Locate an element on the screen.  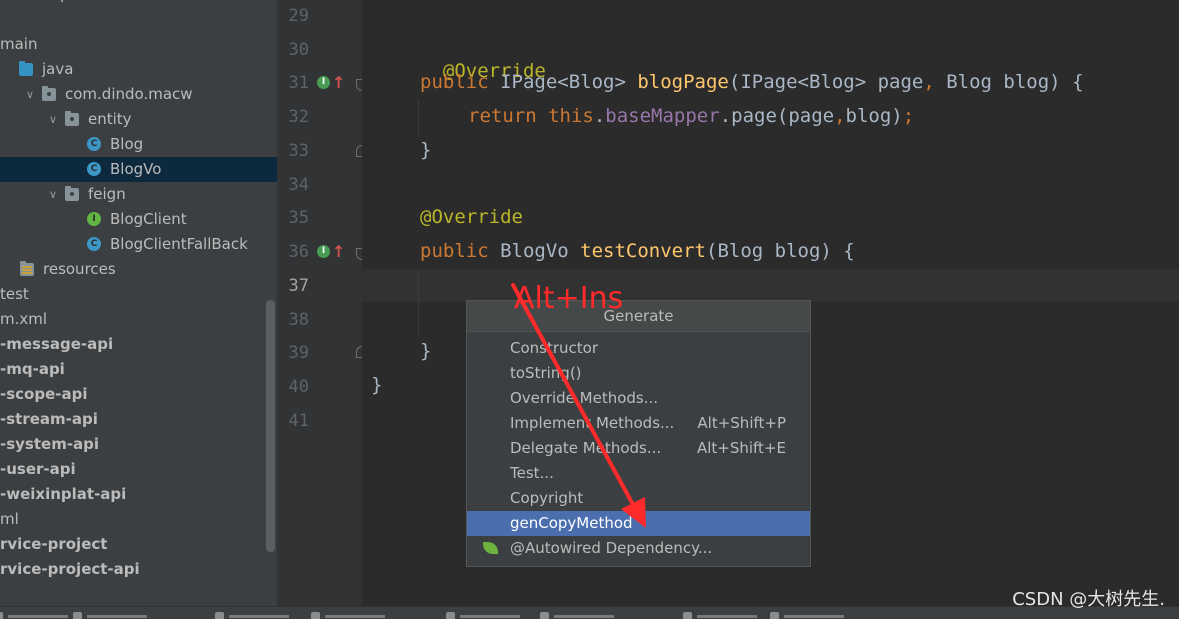
annotation-text: Alt+Ins is located at coordinates (569, 298).